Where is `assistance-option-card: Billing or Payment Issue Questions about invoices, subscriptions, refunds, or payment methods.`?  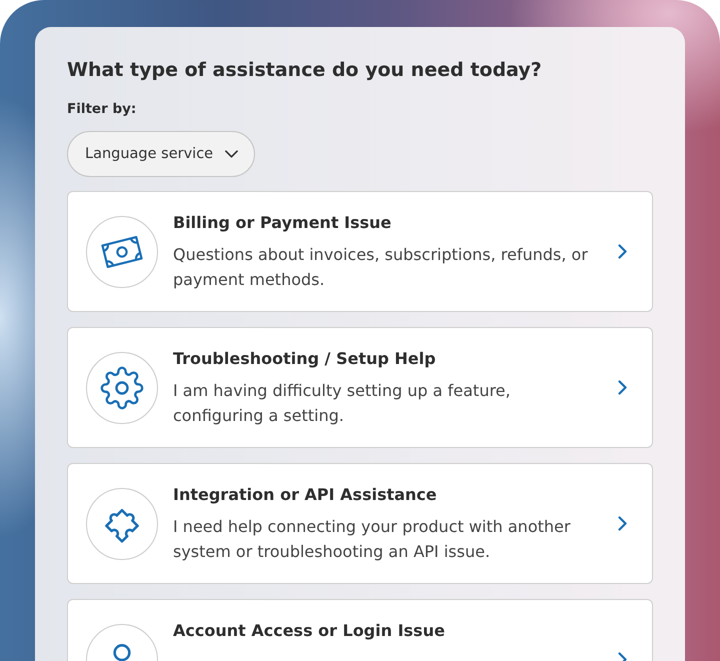 assistance-option-card: Billing or Payment Issue Questions about invoices, subscriptions, refunds, or payment methods. is located at coordinates (360, 251).